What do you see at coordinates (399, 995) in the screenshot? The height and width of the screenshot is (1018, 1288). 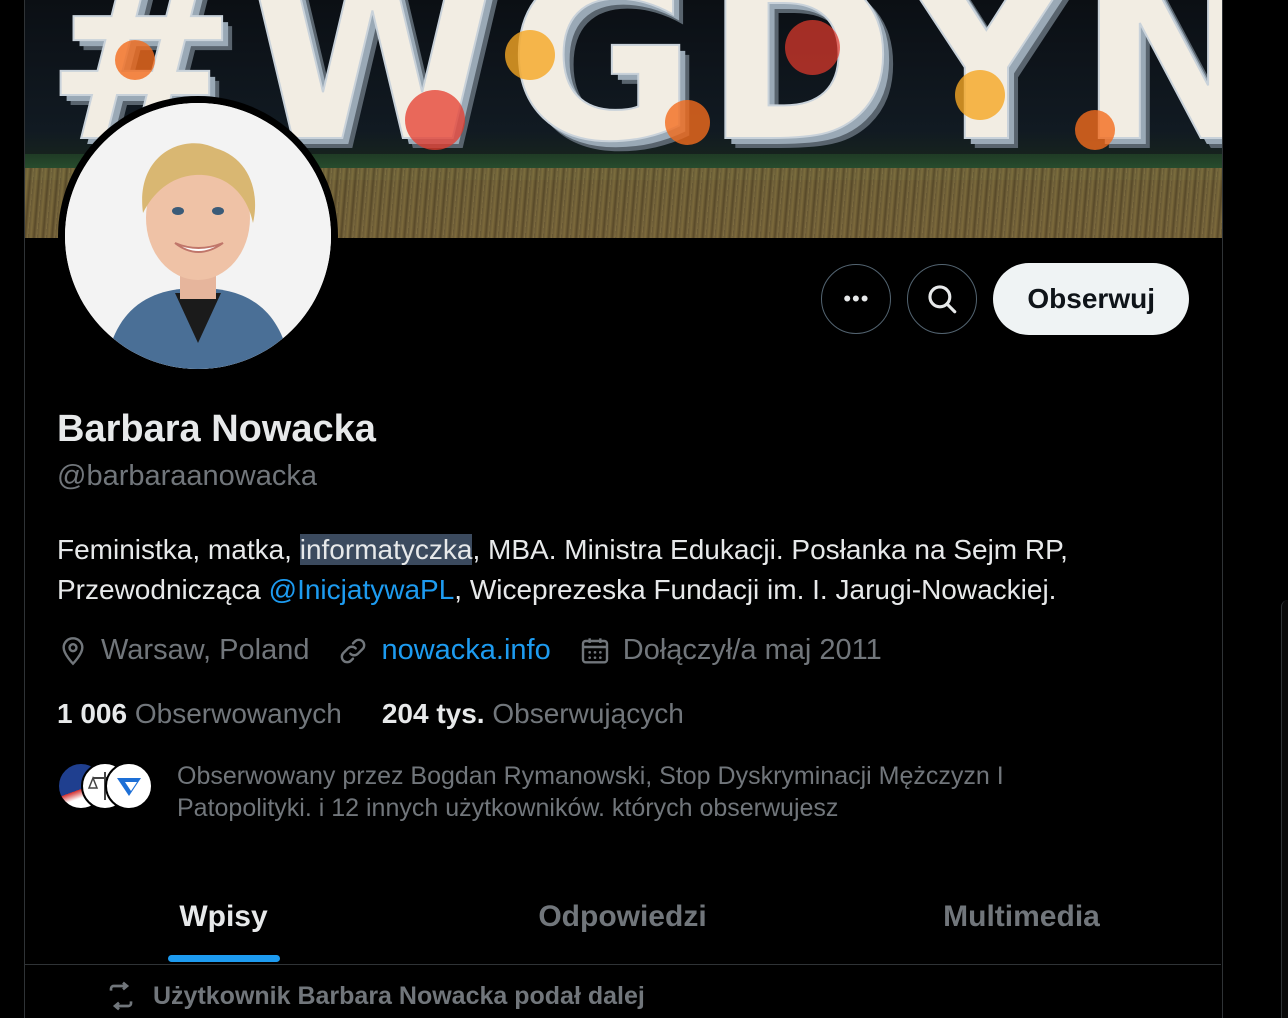 I see `repost-text: Użytkownik Barbara Nowacka podał dalej` at bounding box center [399, 995].